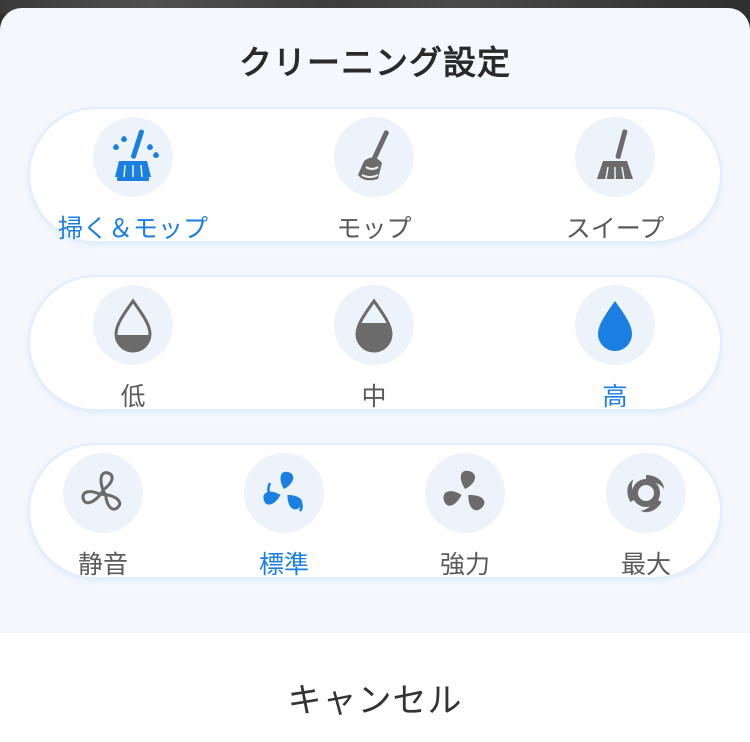  What do you see at coordinates (374, 396) in the screenshot?
I see `water-label-medium: 中` at bounding box center [374, 396].